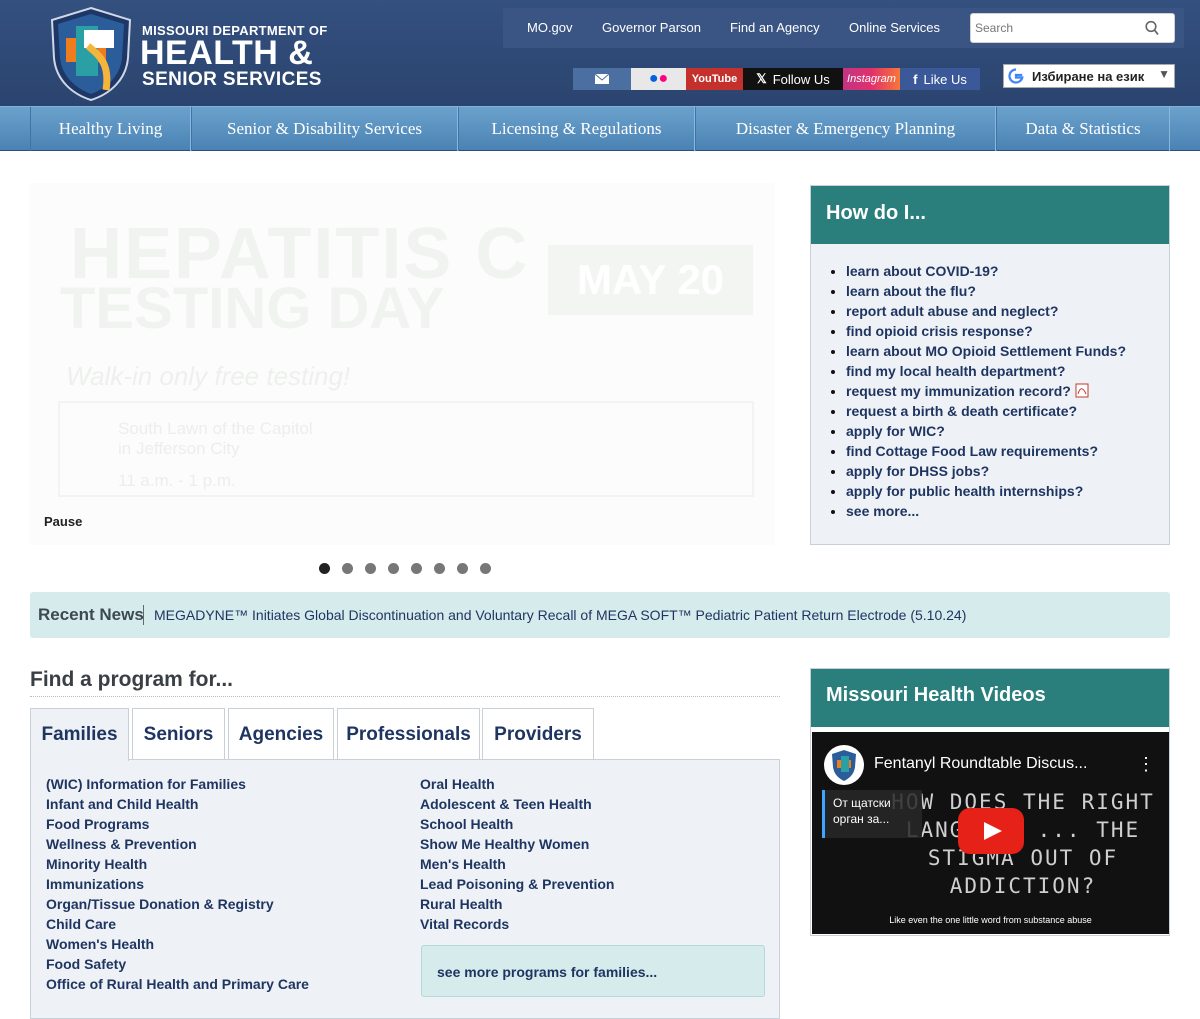  I want to click on recent-news-label: Recent News, so click(91, 614).